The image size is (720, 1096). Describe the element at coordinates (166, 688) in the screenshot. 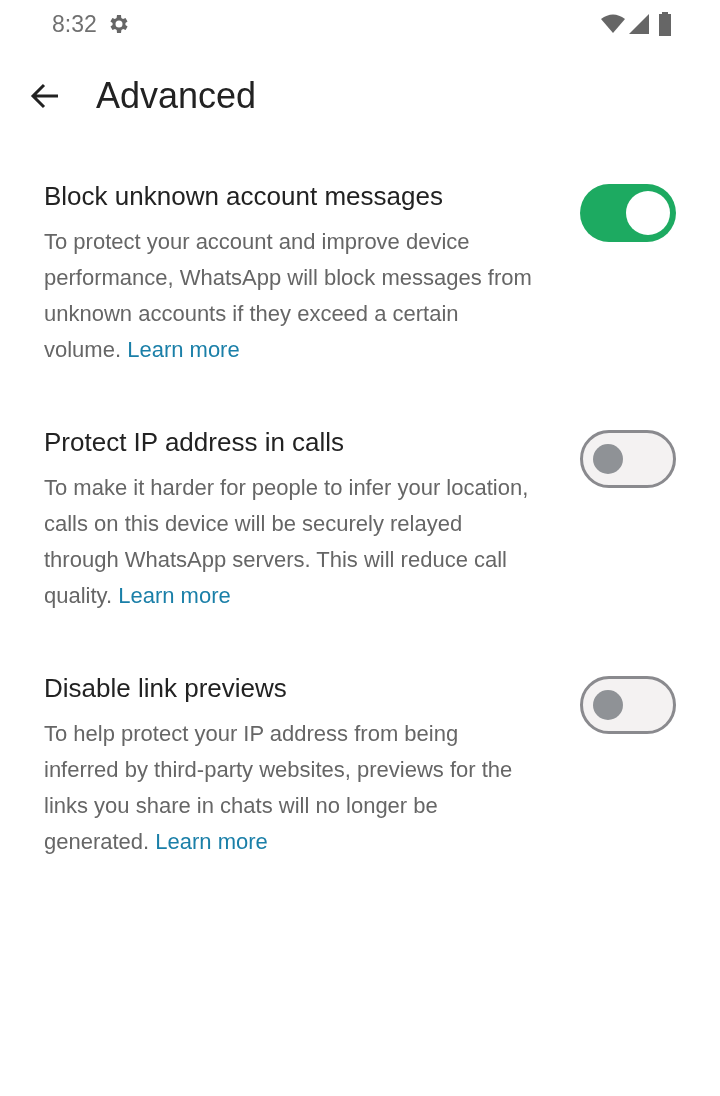

I see `setting-title: Disable link previews` at that location.